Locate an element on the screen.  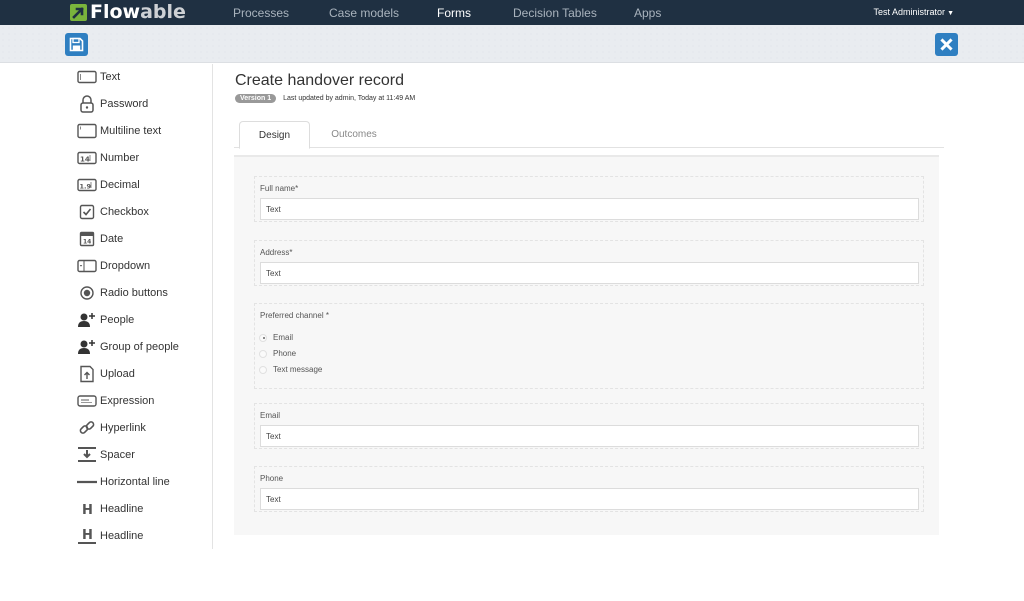
group-add-icon is located at coordinates (87, 347).